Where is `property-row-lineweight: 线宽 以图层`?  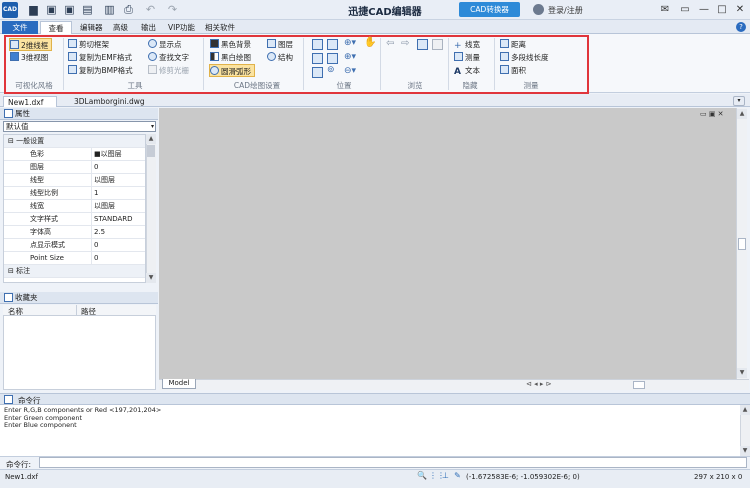
property-row-lineweight: 线宽 以图层 is located at coordinates (74, 206).